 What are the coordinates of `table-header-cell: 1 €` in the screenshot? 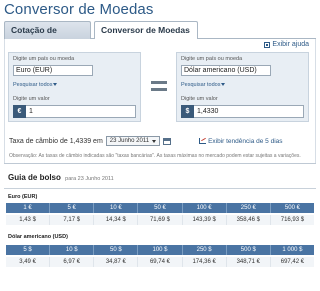 It's located at (28, 208).